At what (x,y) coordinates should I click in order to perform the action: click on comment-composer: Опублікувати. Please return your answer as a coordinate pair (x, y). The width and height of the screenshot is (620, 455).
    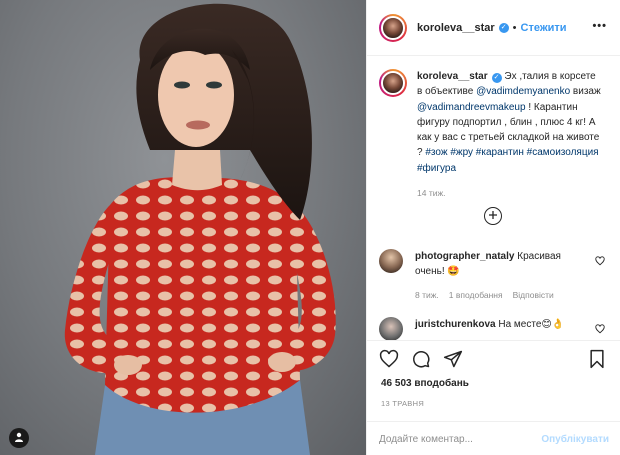
    Looking at the image, I should click on (493, 438).